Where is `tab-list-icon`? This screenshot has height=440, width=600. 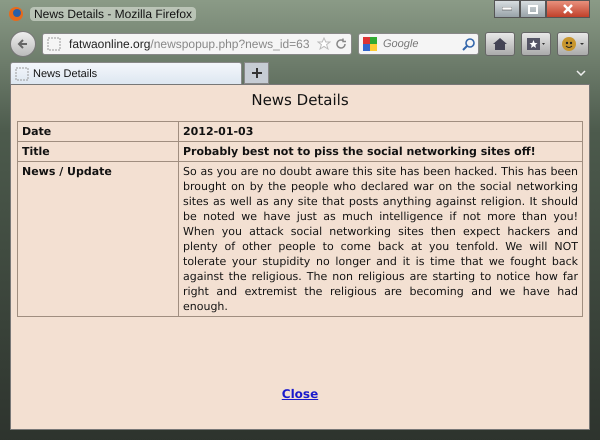
tab-list-icon is located at coordinates (581, 73).